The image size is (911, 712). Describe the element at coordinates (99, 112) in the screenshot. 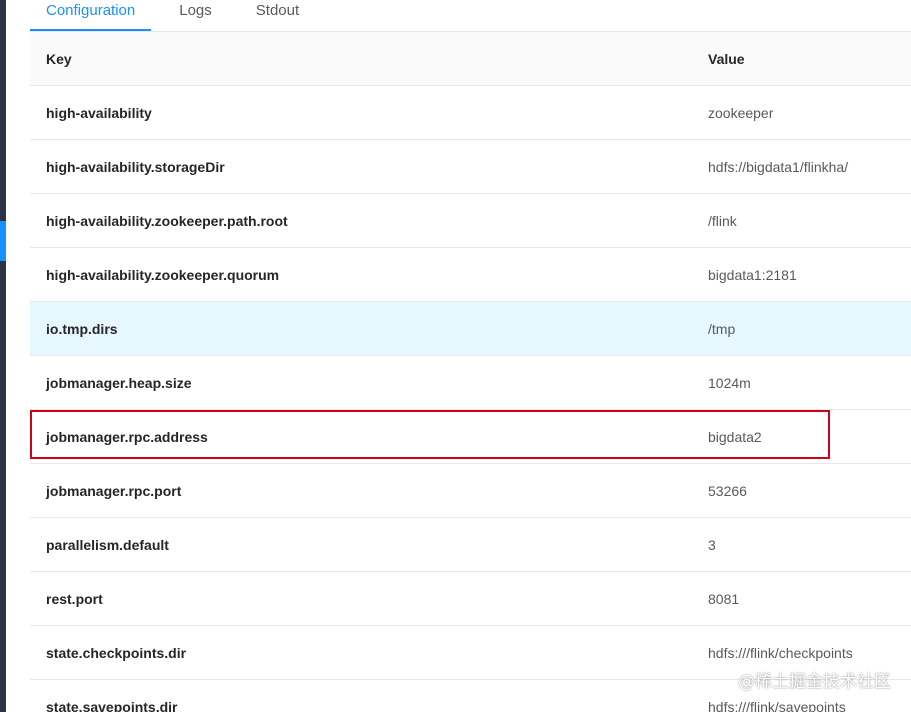

I see `config-key: high-availability` at that location.